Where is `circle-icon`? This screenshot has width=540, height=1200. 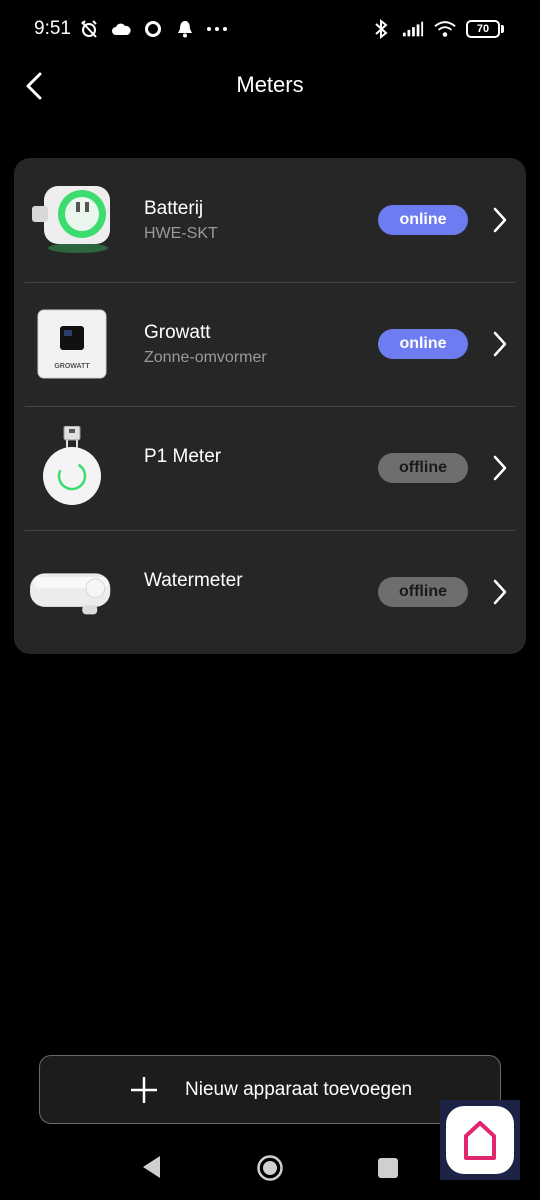 circle-icon is located at coordinates (153, 29).